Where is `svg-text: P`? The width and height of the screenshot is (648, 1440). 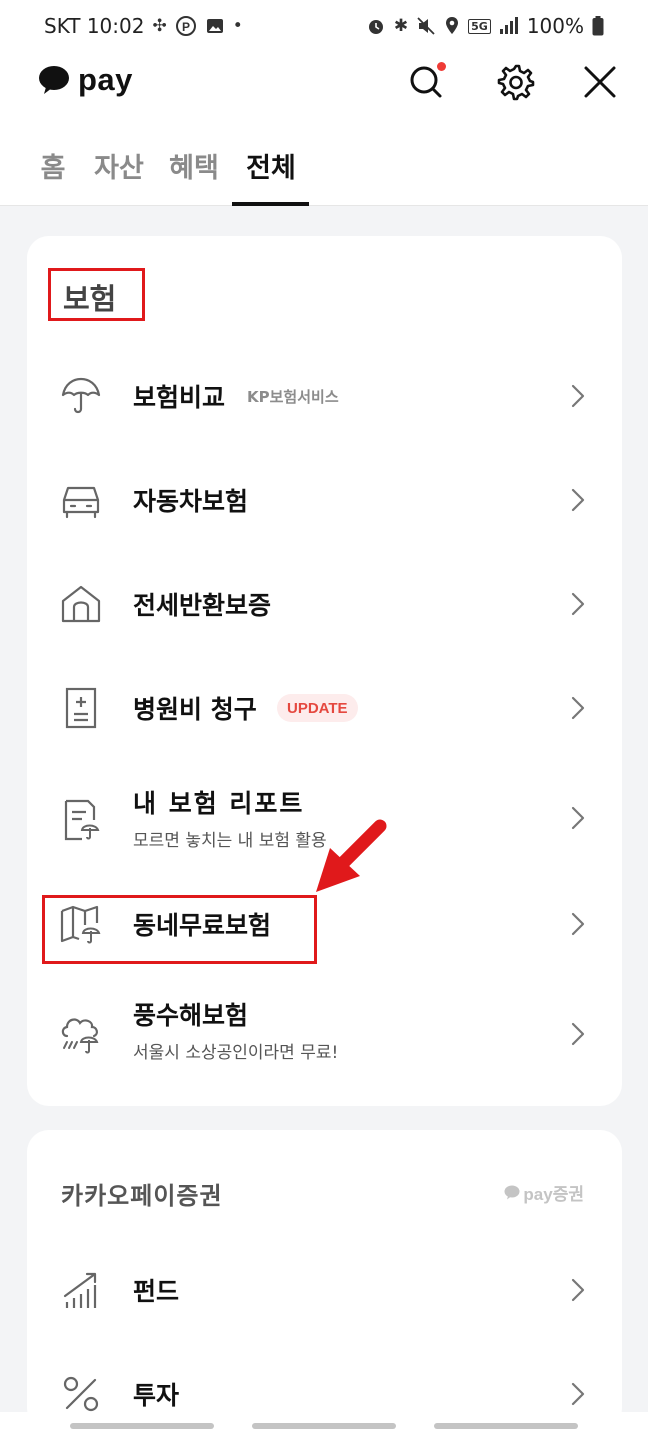
svg-text: P is located at coordinates (186, 27).